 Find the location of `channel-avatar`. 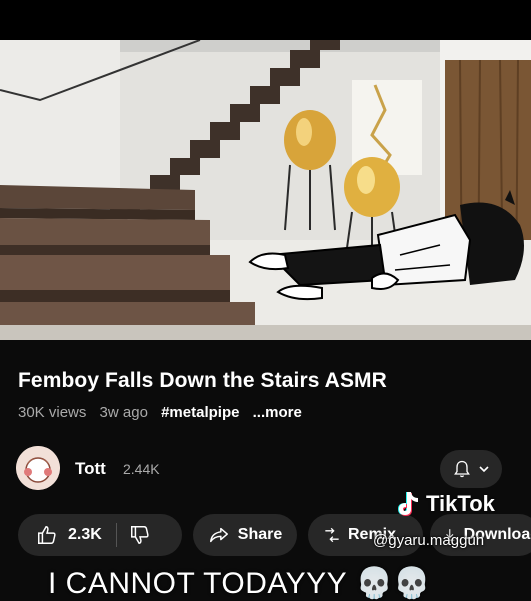

channel-avatar is located at coordinates (38, 468).